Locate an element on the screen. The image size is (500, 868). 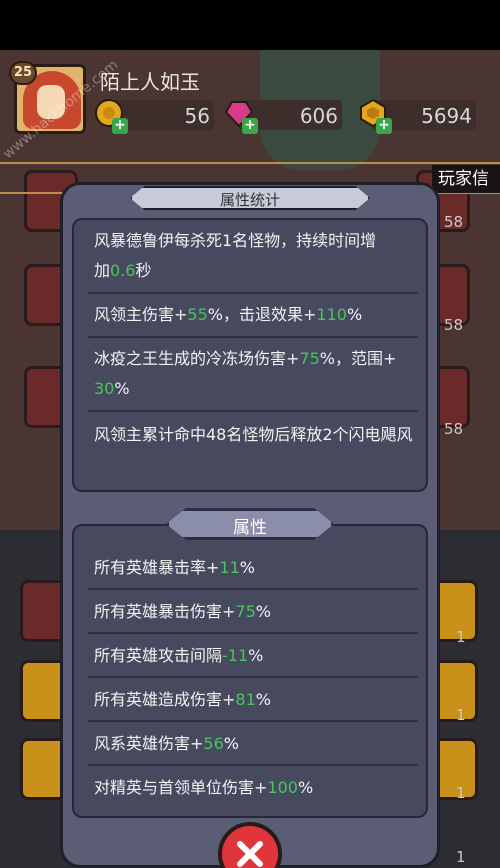
skill-effect-row: 冰疫之王生成的冷冻场伤害+75%，范围+ 30% is located at coordinates (245, 373).